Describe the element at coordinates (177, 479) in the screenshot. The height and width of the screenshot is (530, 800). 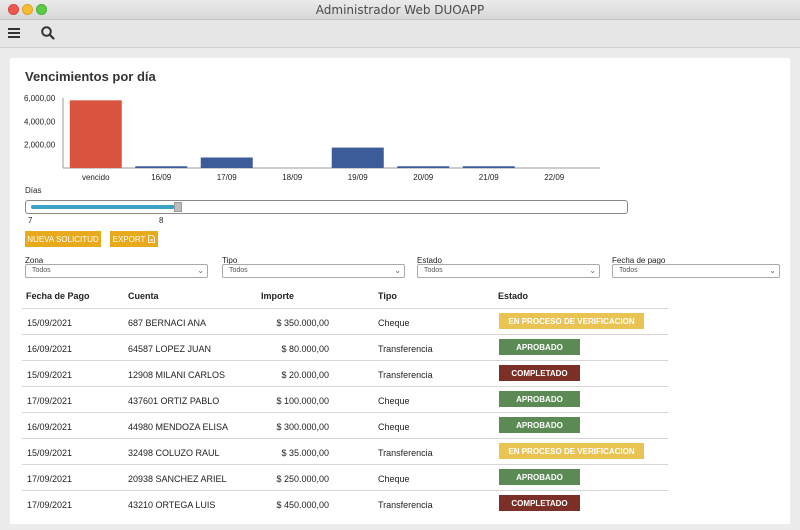
I see `cell-cuenta: 20938 SANCHEZ ARIEL` at that location.